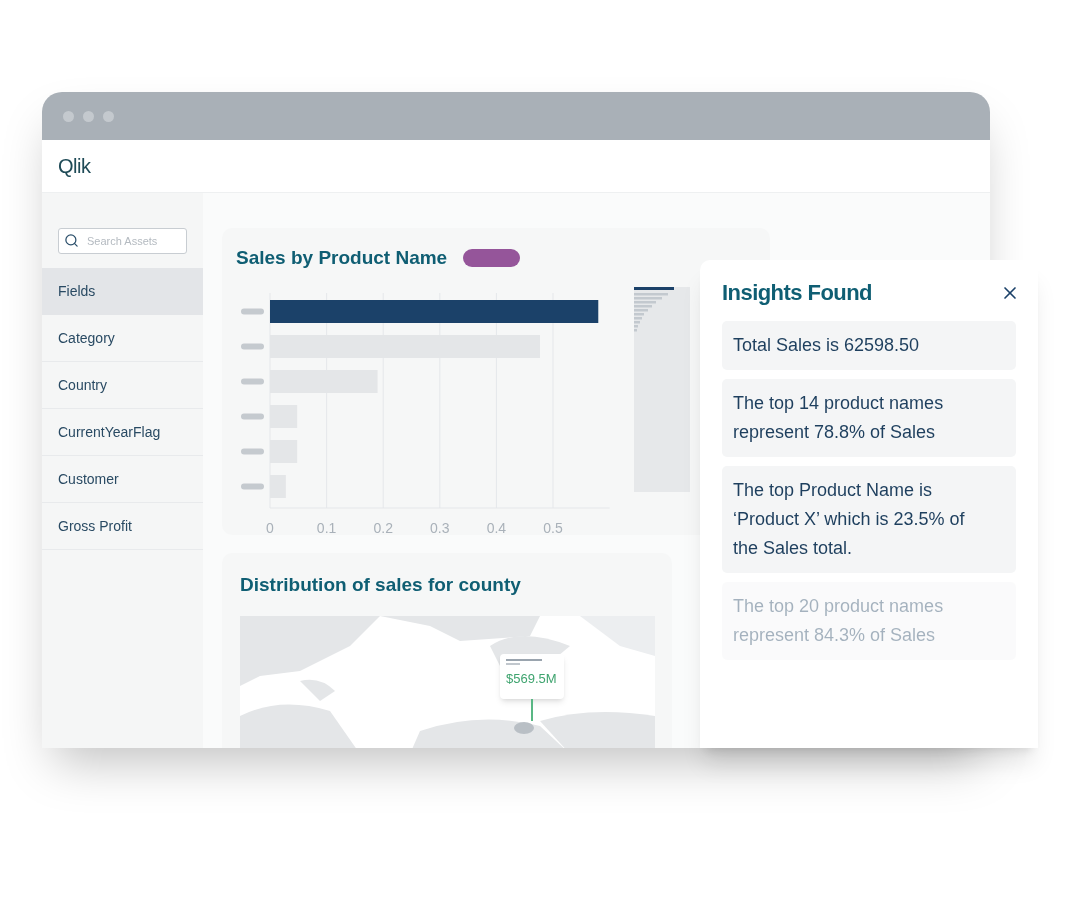 The image size is (1080, 900). Describe the element at coordinates (496, 527) in the screenshot. I see `tick-label: 0.4` at that location.